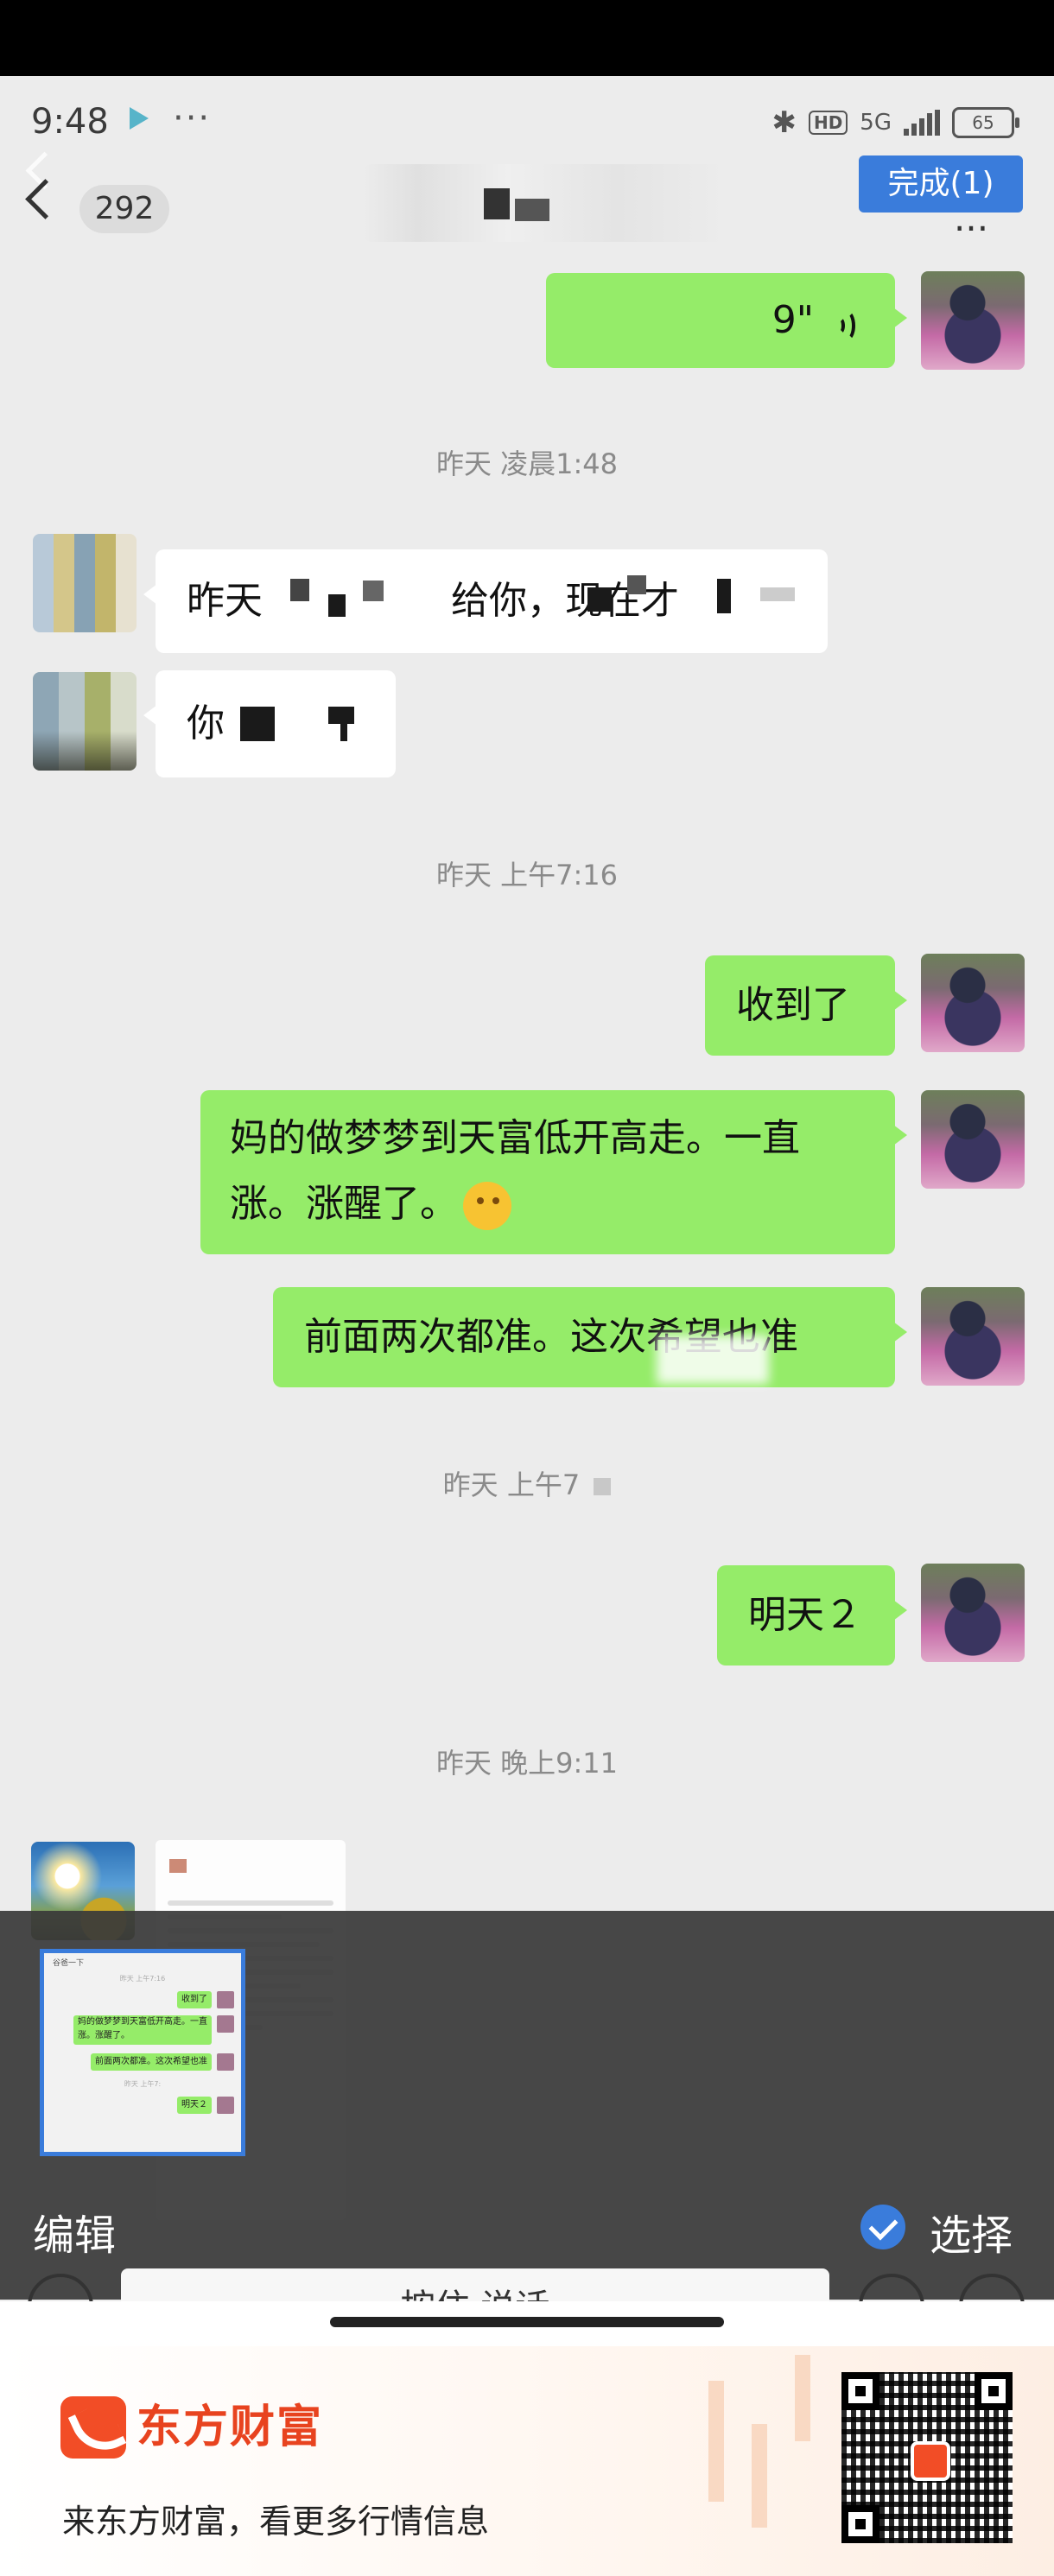  What do you see at coordinates (515, 1138) in the screenshot?
I see `outgoing-message-line-1: 妈的做梦梦到天富低开高走。一直` at bounding box center [515, 1138].